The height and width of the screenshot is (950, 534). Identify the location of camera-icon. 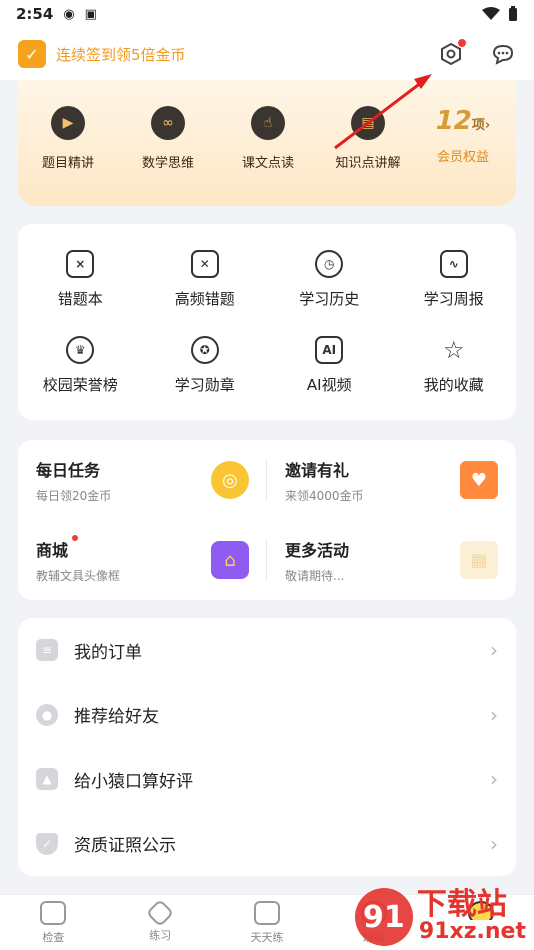
(53, 912).